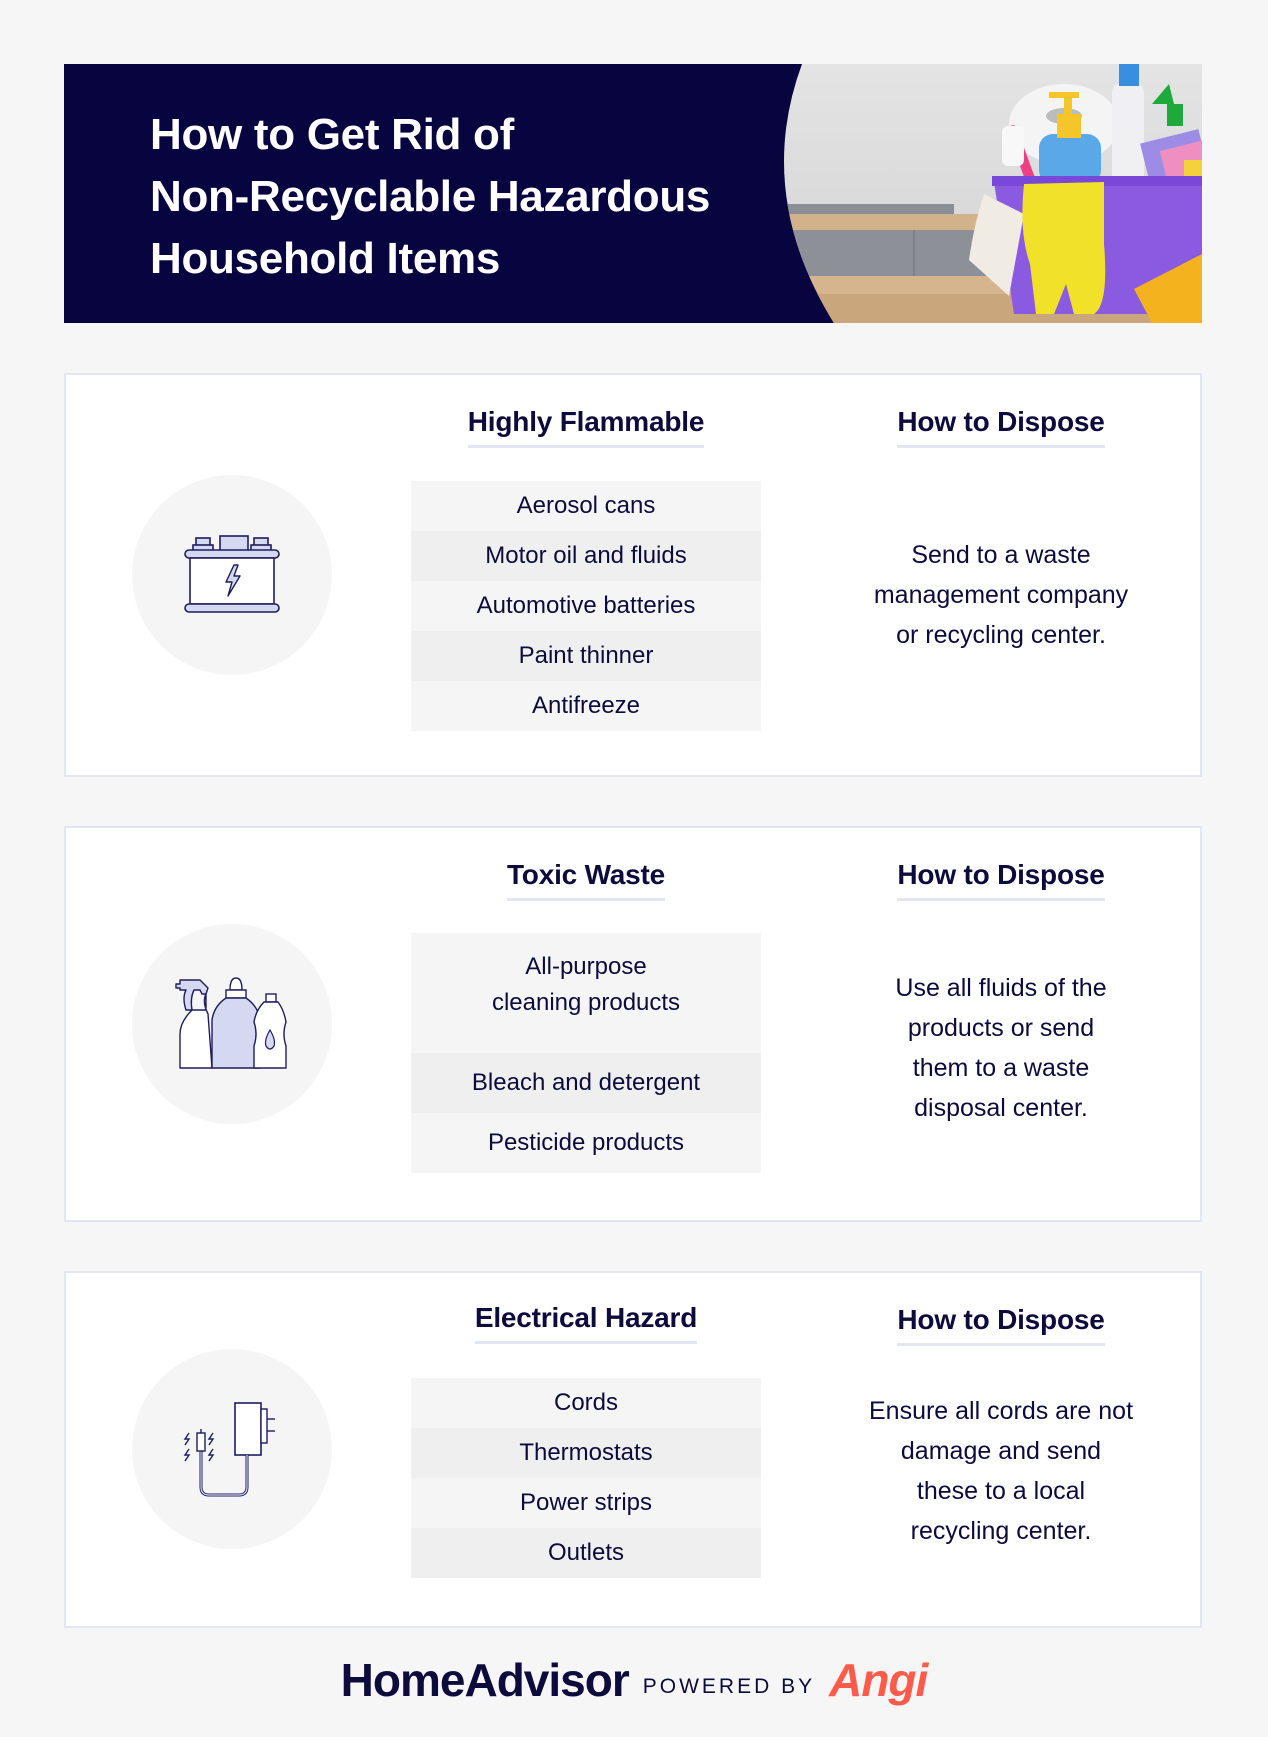 This screenshot has width=1268, height=1737. I want to click on dispose-line: these to a local, so click(1001, 1491).